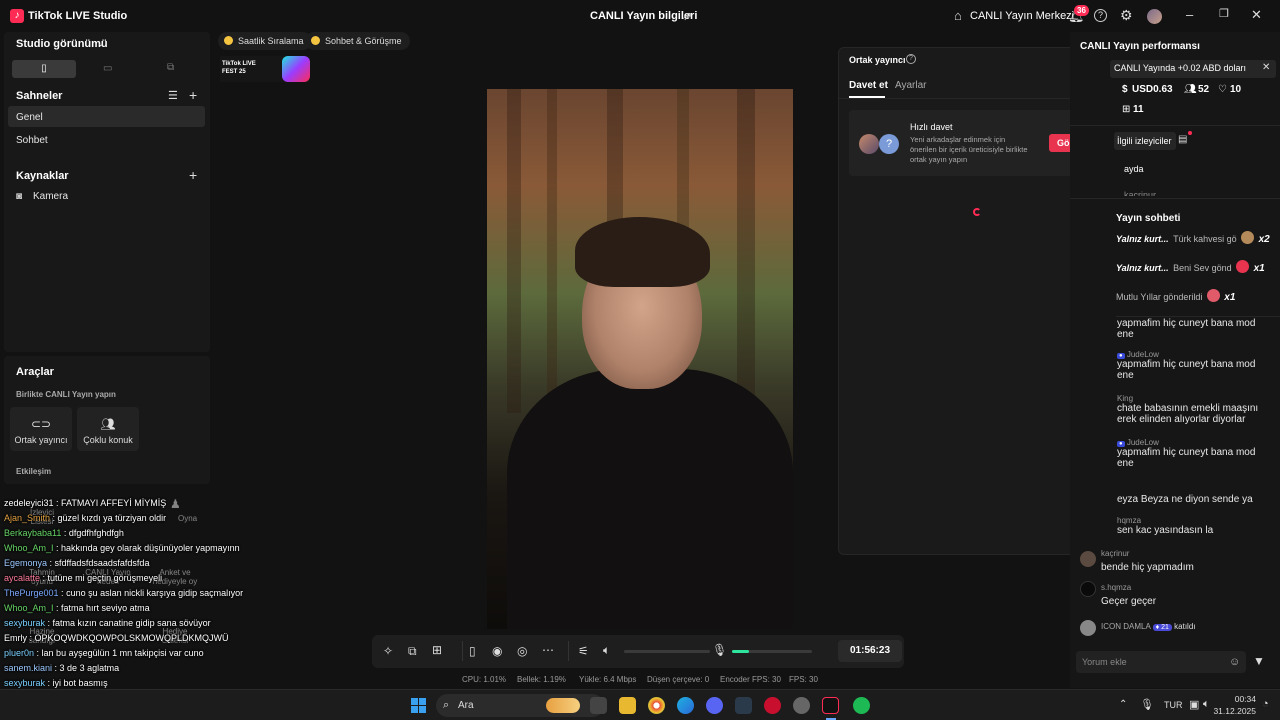 Image resolution: width=1280 pixels, height=720 pixels. Describe the element at coordinates (1234, 662) in the screenshot. I see `emoji-icon: ☺` at that location.